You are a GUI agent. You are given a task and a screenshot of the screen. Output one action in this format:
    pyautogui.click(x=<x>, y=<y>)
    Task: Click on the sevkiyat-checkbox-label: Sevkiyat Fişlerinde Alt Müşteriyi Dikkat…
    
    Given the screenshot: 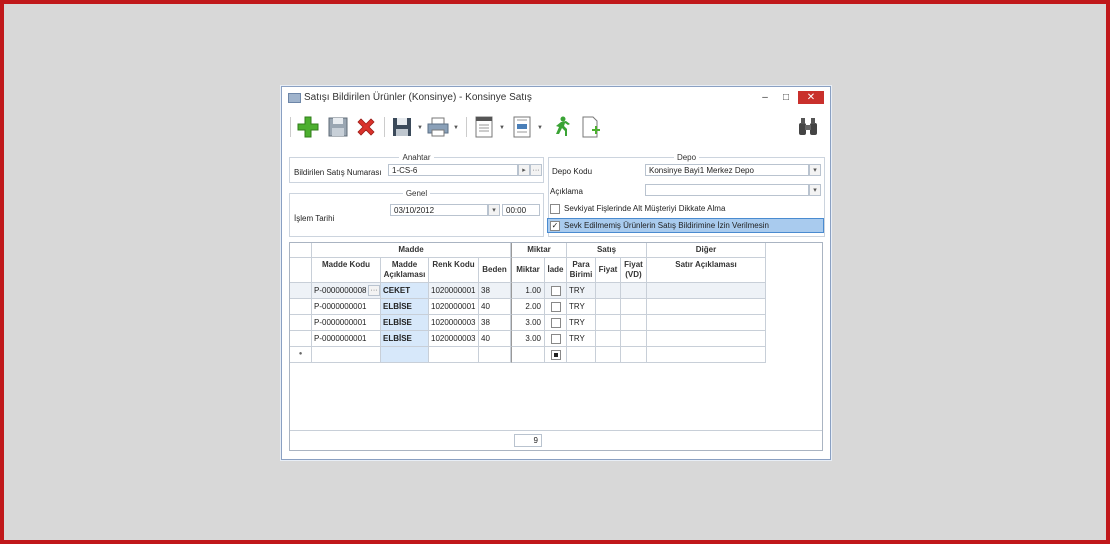 What is the action you would take?
    pyautogui.click(x=645, y=208)
    